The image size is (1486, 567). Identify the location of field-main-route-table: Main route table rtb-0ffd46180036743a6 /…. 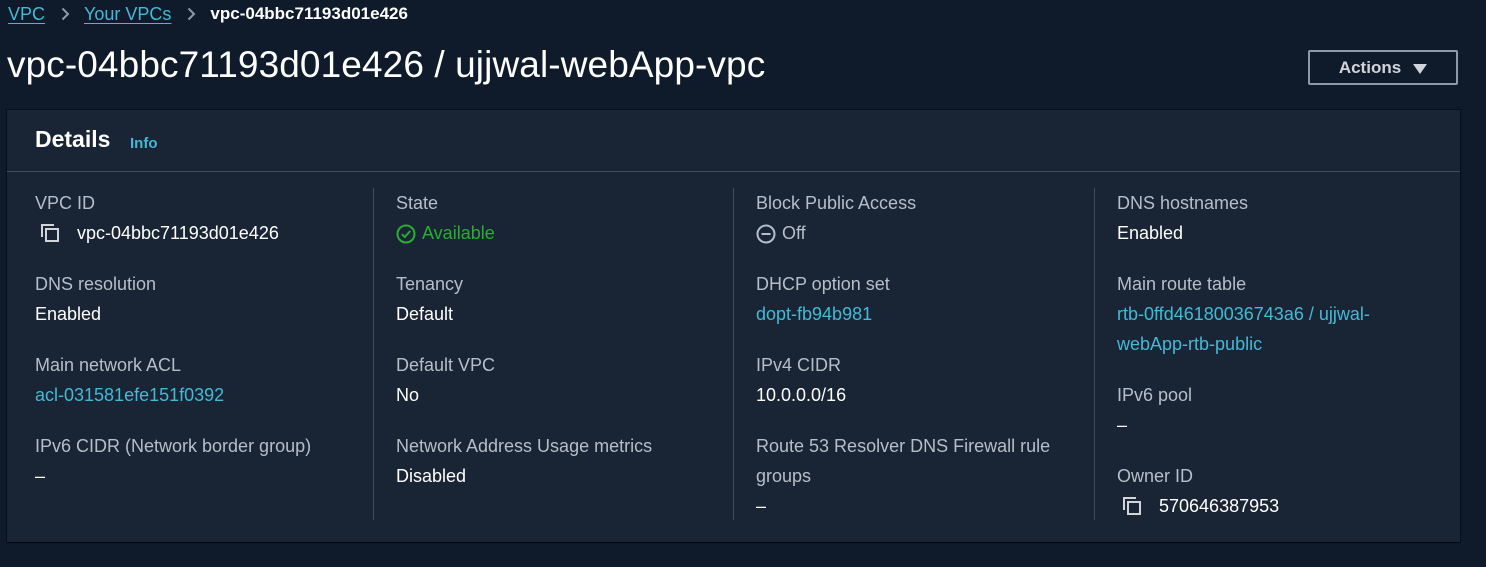
(1243, 314).